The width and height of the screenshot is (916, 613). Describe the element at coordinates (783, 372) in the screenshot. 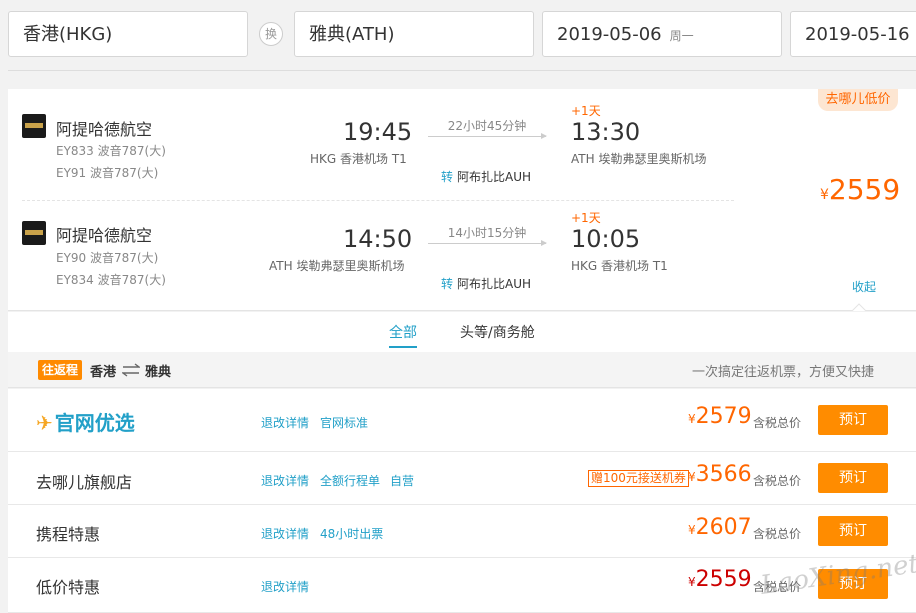

I see `roundtrip-note: 一次搞定往返机票，方便又快捷` at that location.